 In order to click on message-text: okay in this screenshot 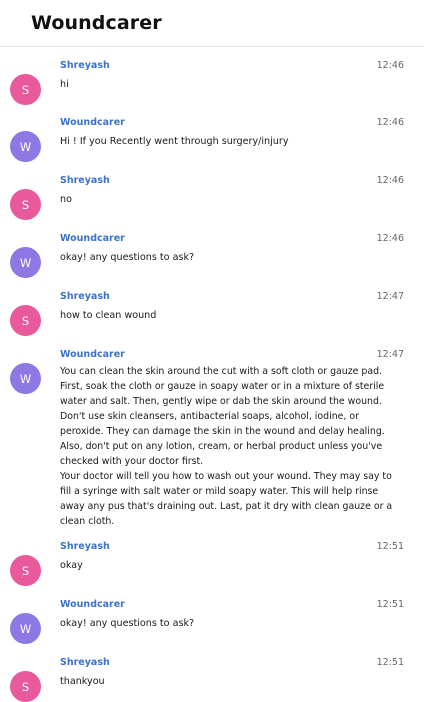, I will do `click(71, 565)`.